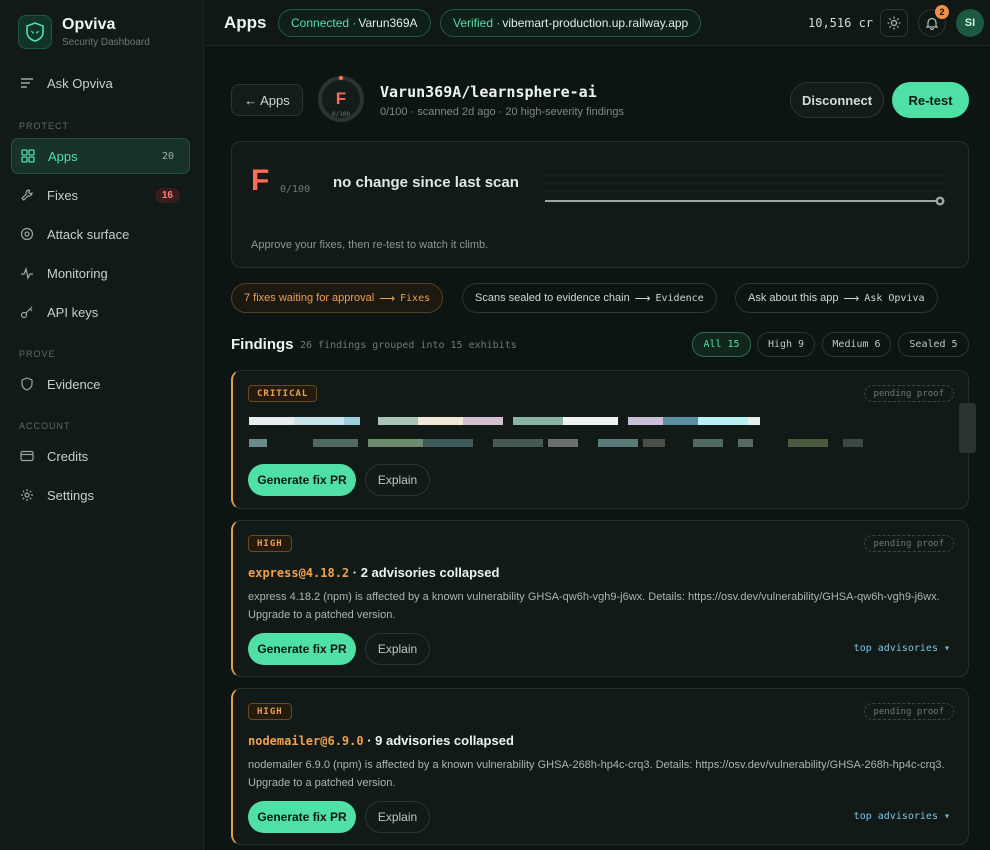  What do you see at coordinates (942, 12) in the screenshot?
I see `notification-badge: 2` at bounding box center [942, 12].